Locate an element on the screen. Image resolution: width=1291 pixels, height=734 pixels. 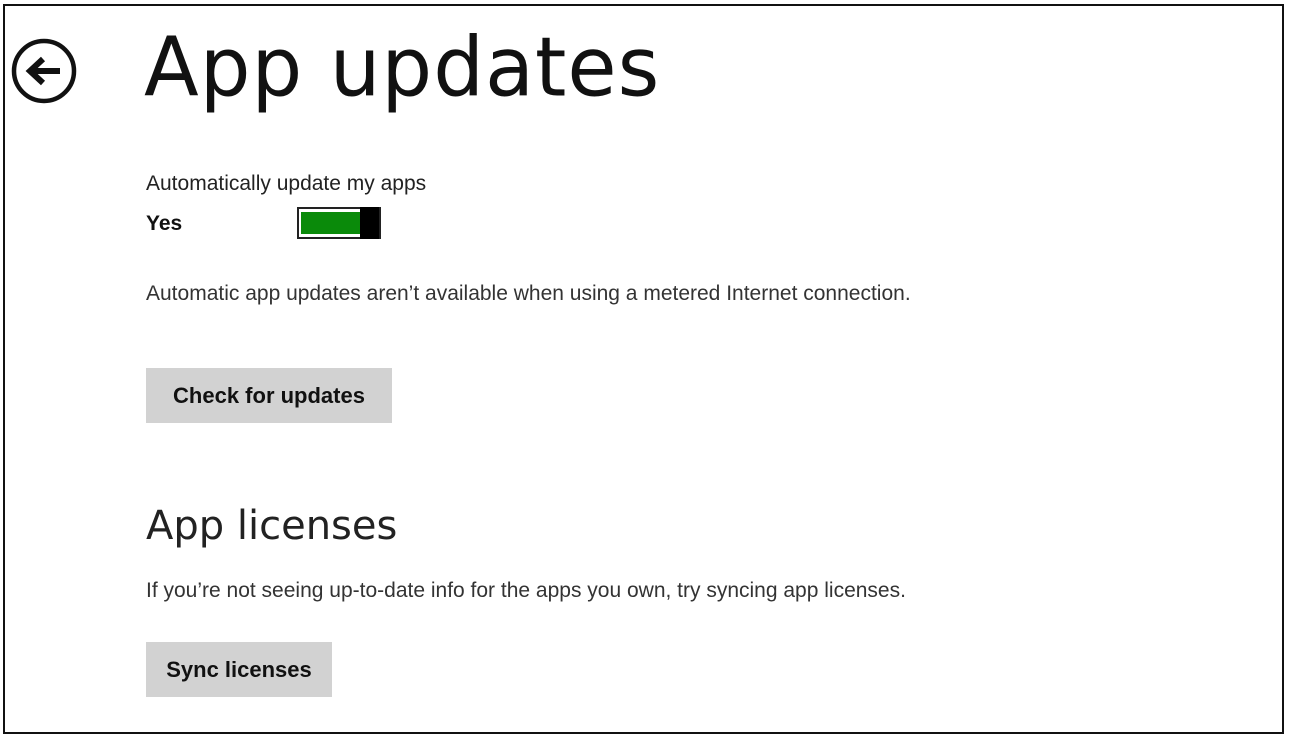
arrow-left-circle-icon is located at coordinates (44, 71).